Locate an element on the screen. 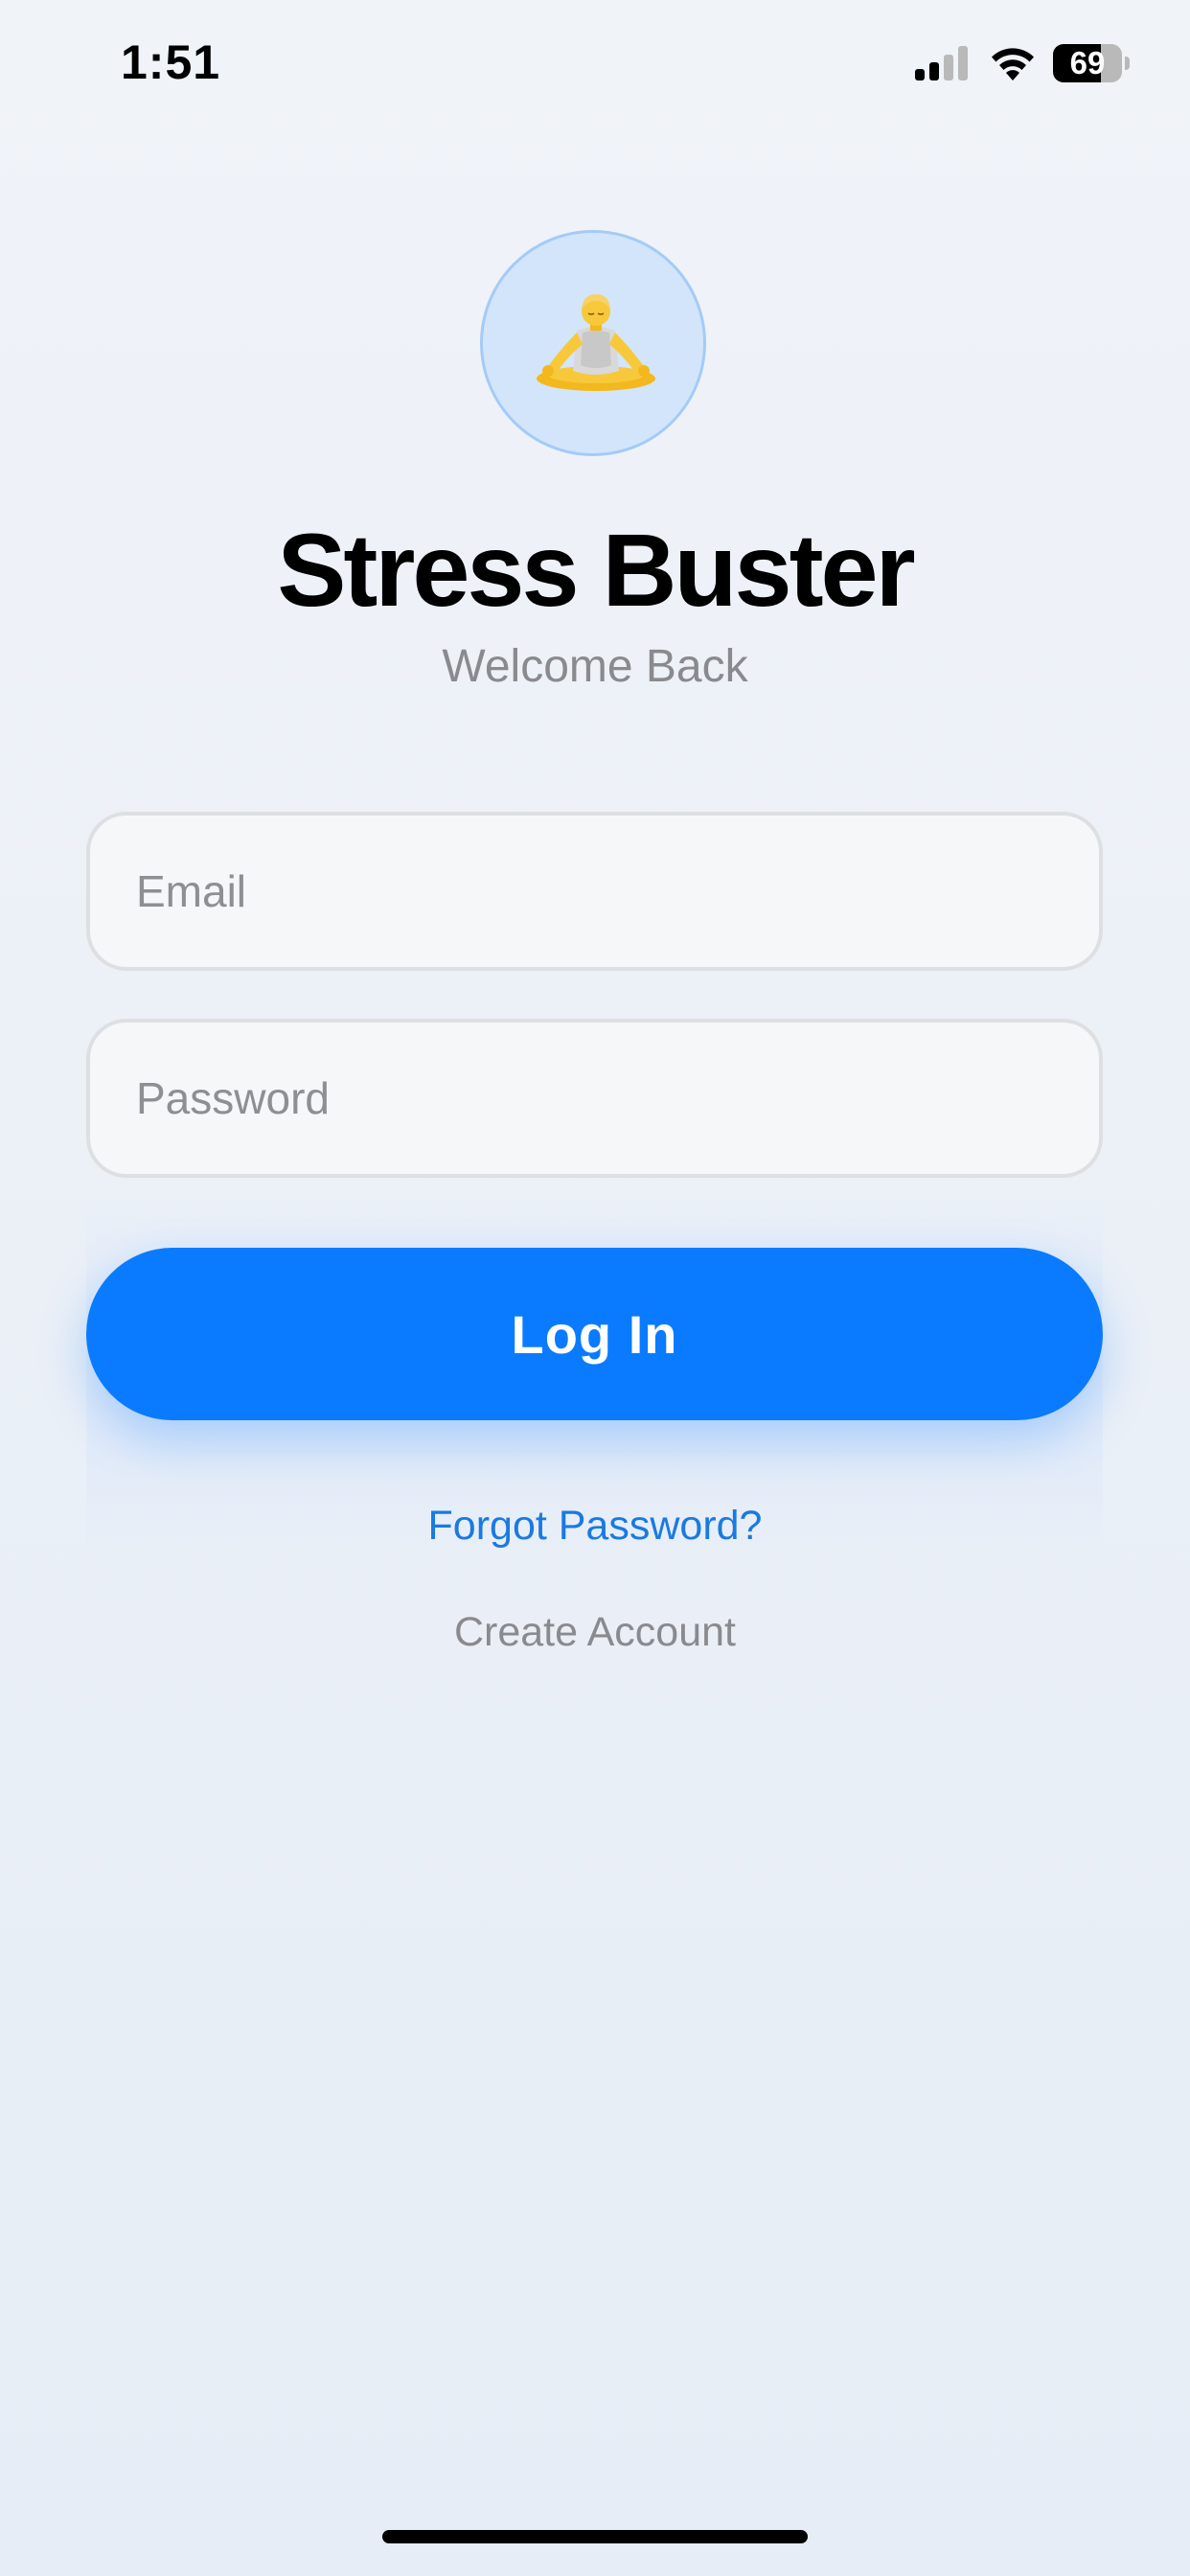  wifi-icon is located at coordinates (1013, 64).